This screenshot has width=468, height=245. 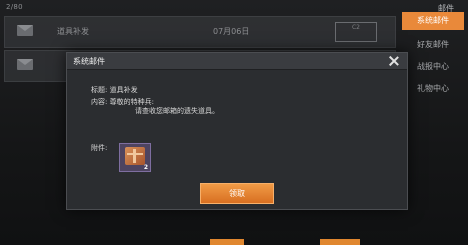 I want to click on content-label: 内容:, so click(x=99, y=102).